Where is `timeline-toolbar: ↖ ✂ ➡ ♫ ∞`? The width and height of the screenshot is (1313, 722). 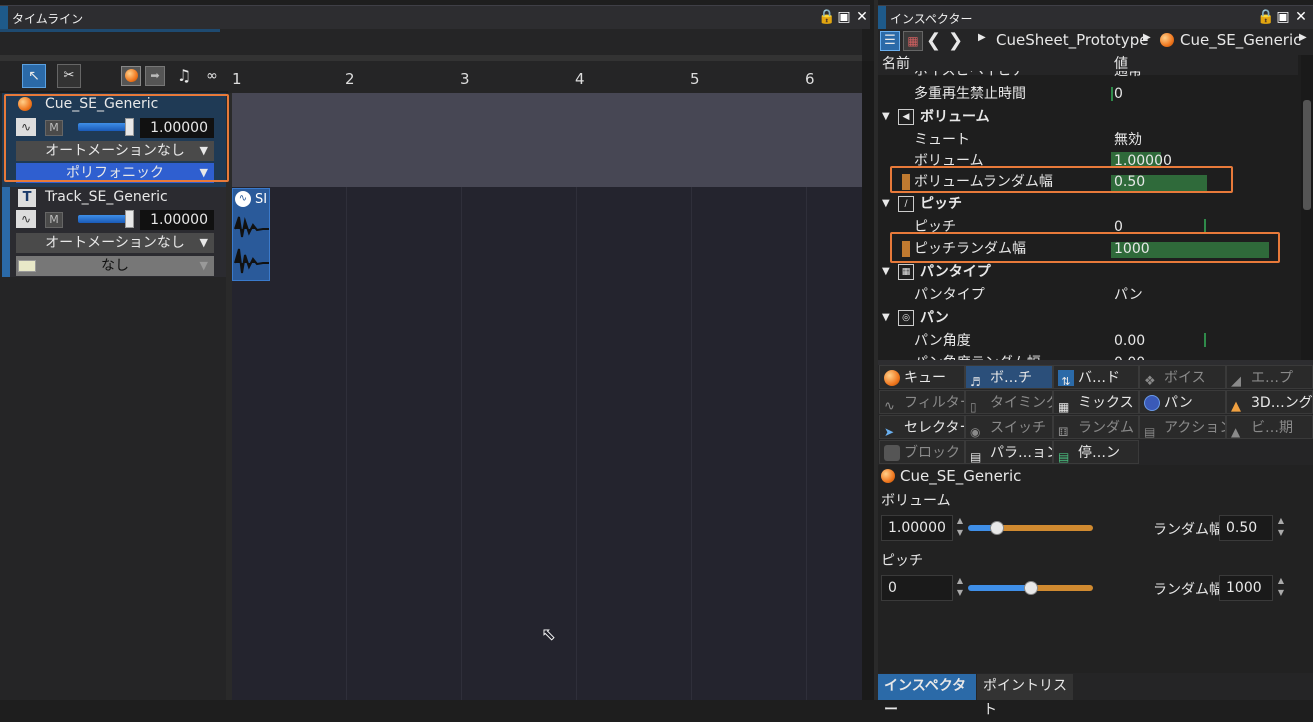
timeline-toolbar: ↖ ✂ ➡ ♫ ∞ is located at coordinates (114, 76).